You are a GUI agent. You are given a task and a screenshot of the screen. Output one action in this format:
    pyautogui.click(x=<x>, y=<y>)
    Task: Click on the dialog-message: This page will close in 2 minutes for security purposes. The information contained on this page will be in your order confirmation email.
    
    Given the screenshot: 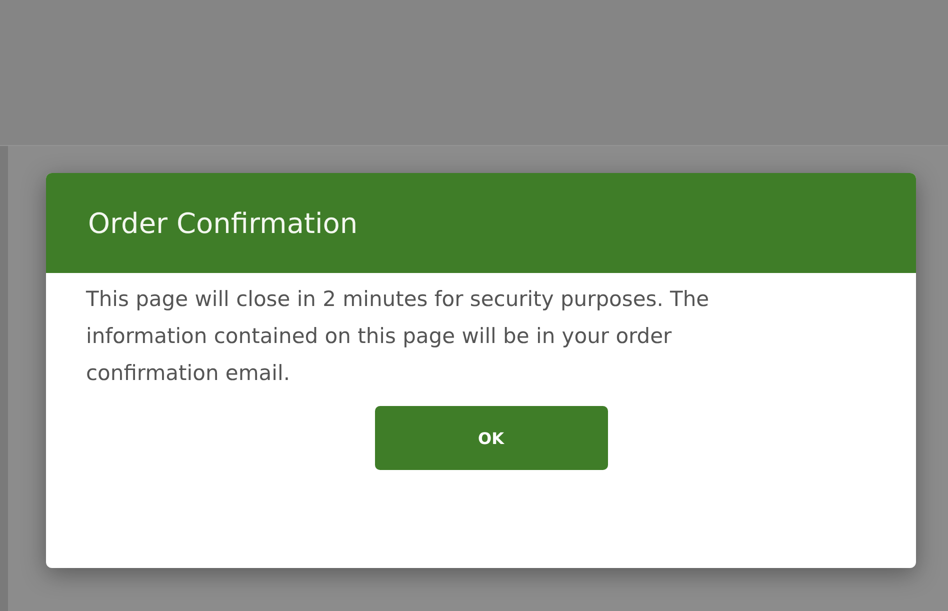 What is the action you would take?
    pyautogui.click(x=398, y=336)
    